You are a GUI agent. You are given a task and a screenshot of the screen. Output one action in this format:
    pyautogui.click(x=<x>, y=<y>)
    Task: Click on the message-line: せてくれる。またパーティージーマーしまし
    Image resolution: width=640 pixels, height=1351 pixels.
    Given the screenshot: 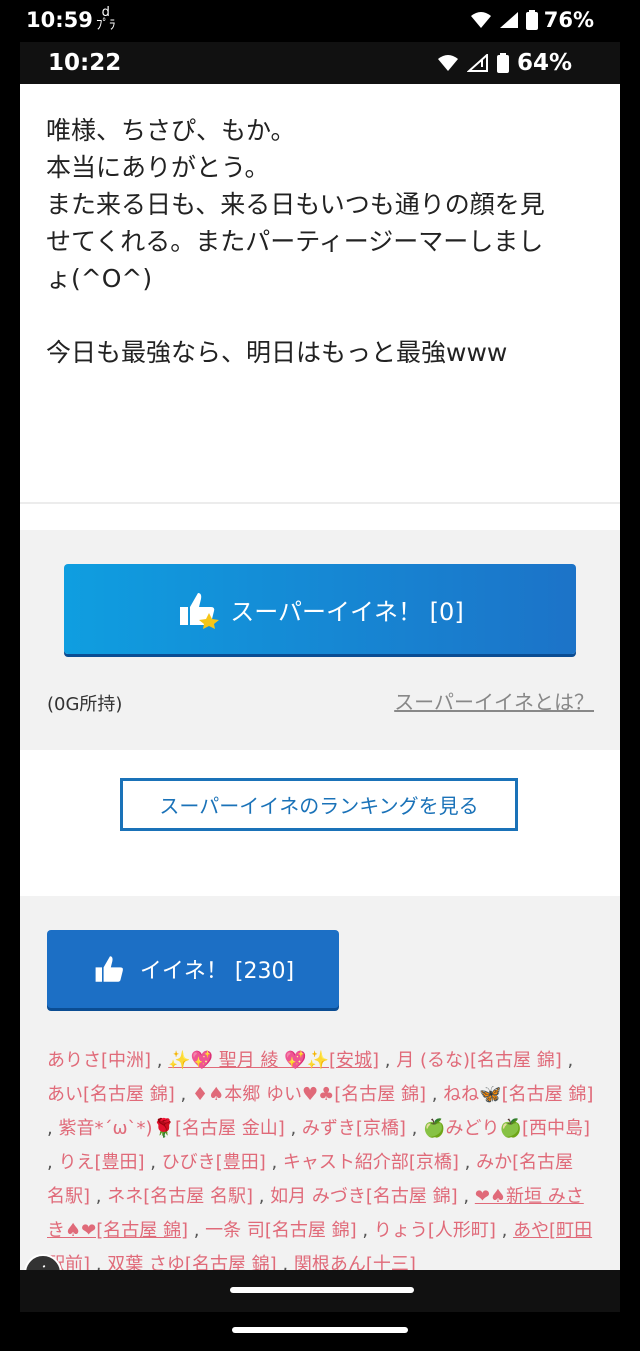 What is the action you would take?
    pyautogui.click(x=295, y=241)
    